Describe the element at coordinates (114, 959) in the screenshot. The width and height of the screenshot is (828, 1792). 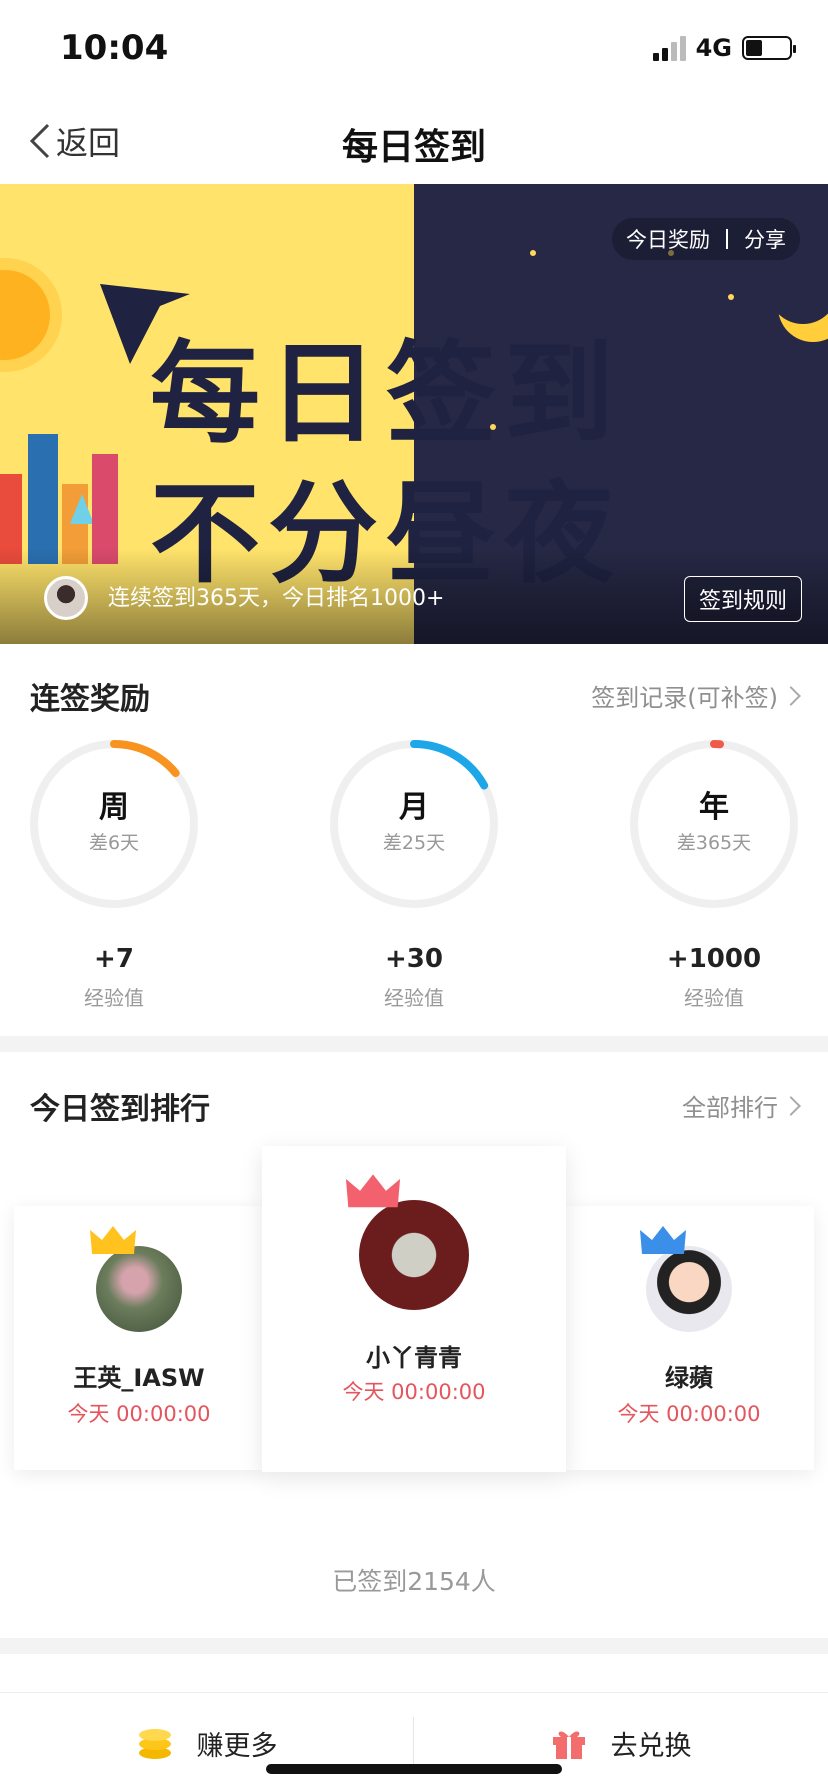
I see `reward-value: +7` at that location.